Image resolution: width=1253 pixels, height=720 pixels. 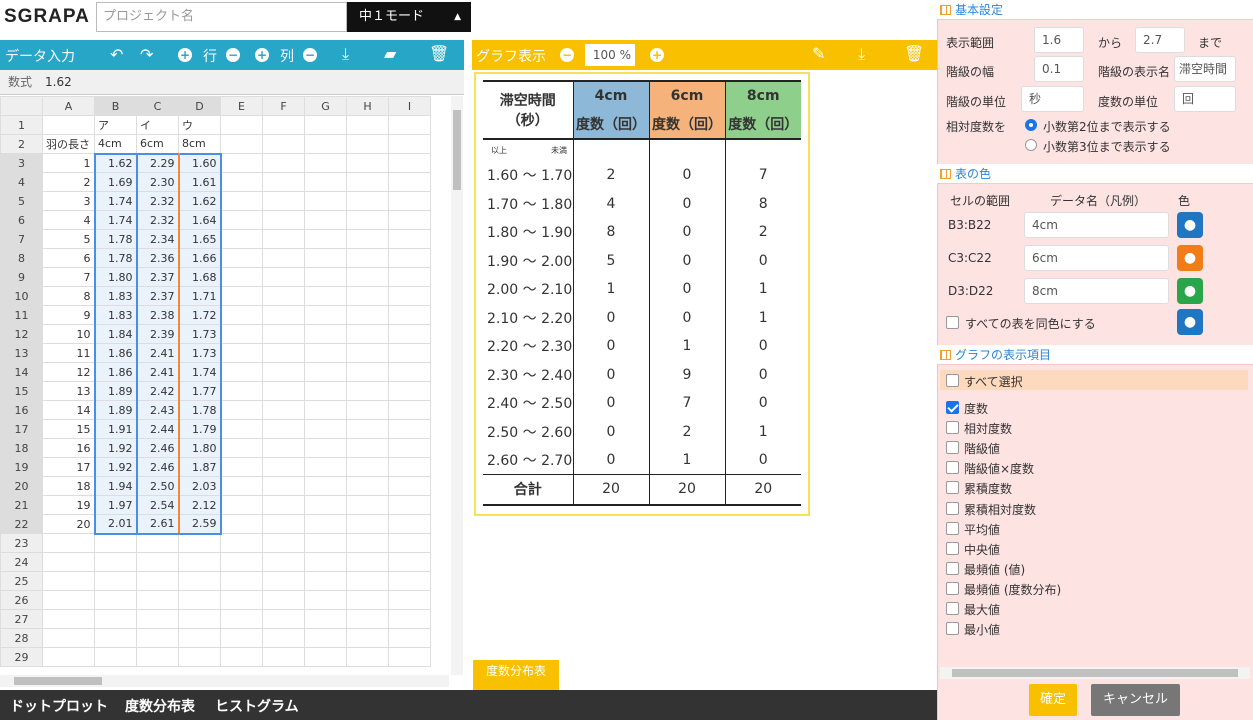 I want to click on cell: 2.36, so click(x=157, y=258).